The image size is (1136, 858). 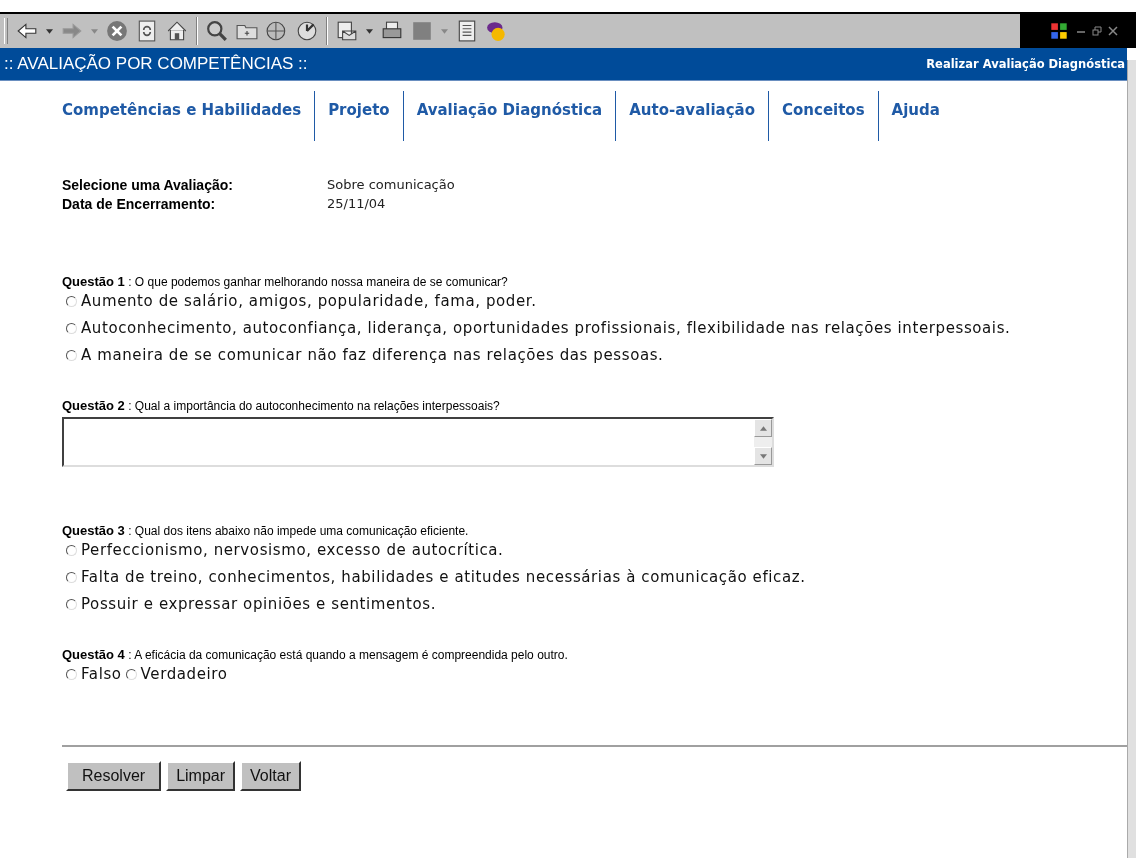 I want to click on up-arrow-icon, so click(x=763, y=428).